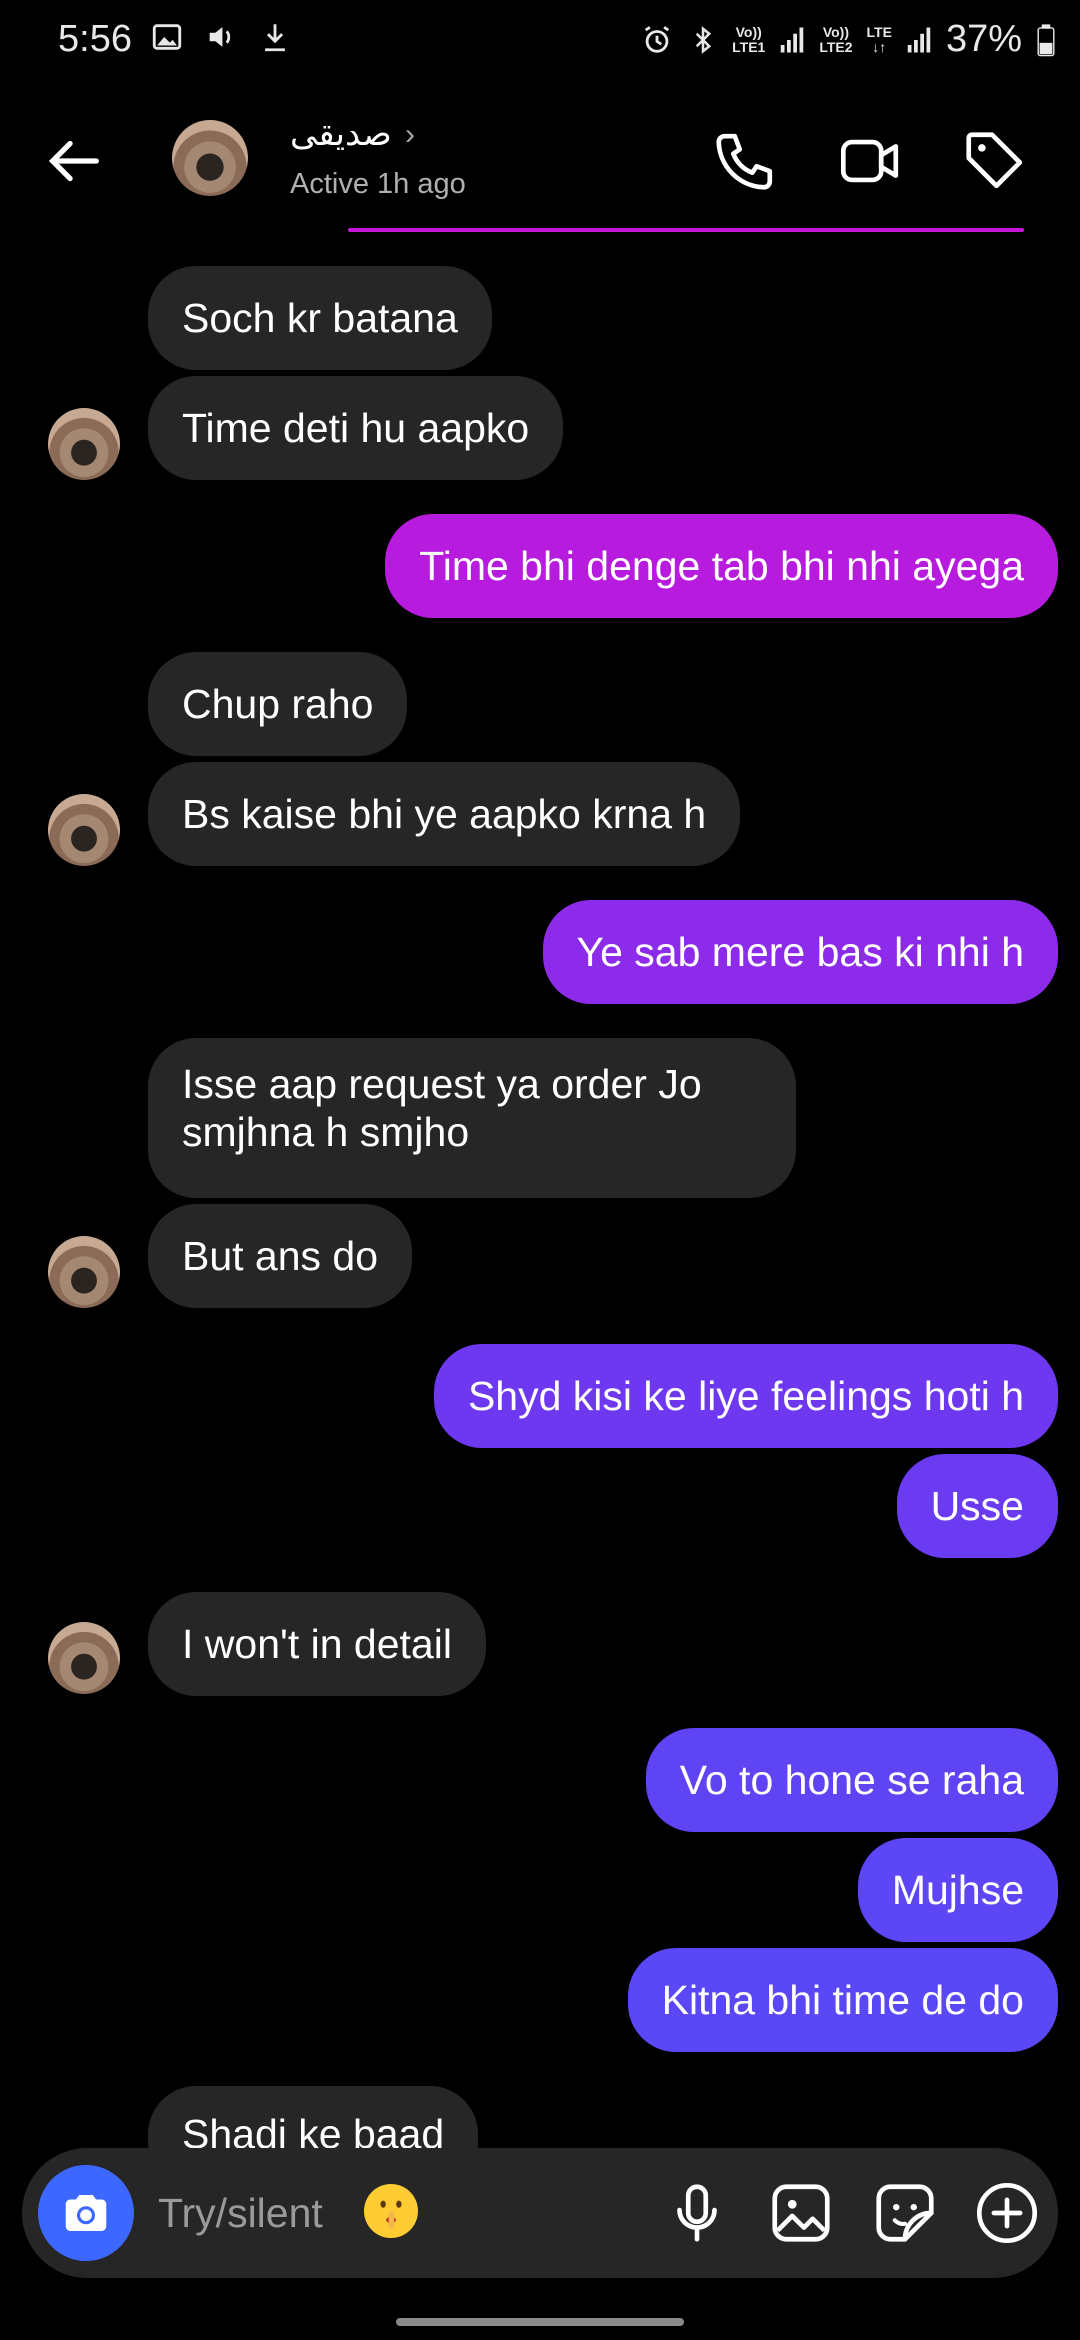  Describe the element at coordinates (686, 230) in the screenshot. I see `gradient-divider` at that location.